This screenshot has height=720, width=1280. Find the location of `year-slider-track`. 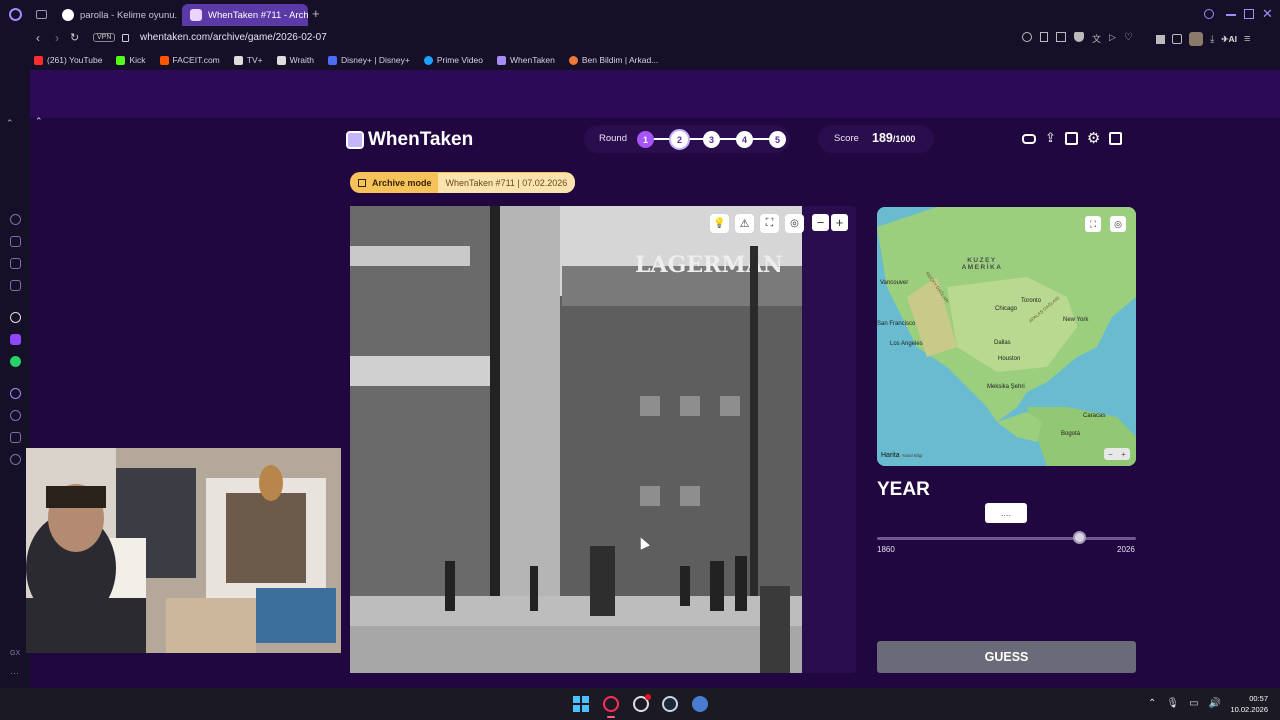

year-slider-track is located at coordinates (1006, 538).